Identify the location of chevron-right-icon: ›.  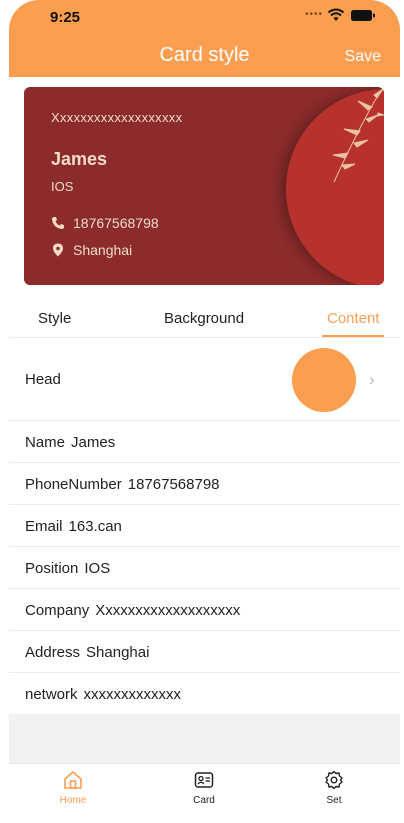
(372, 379).